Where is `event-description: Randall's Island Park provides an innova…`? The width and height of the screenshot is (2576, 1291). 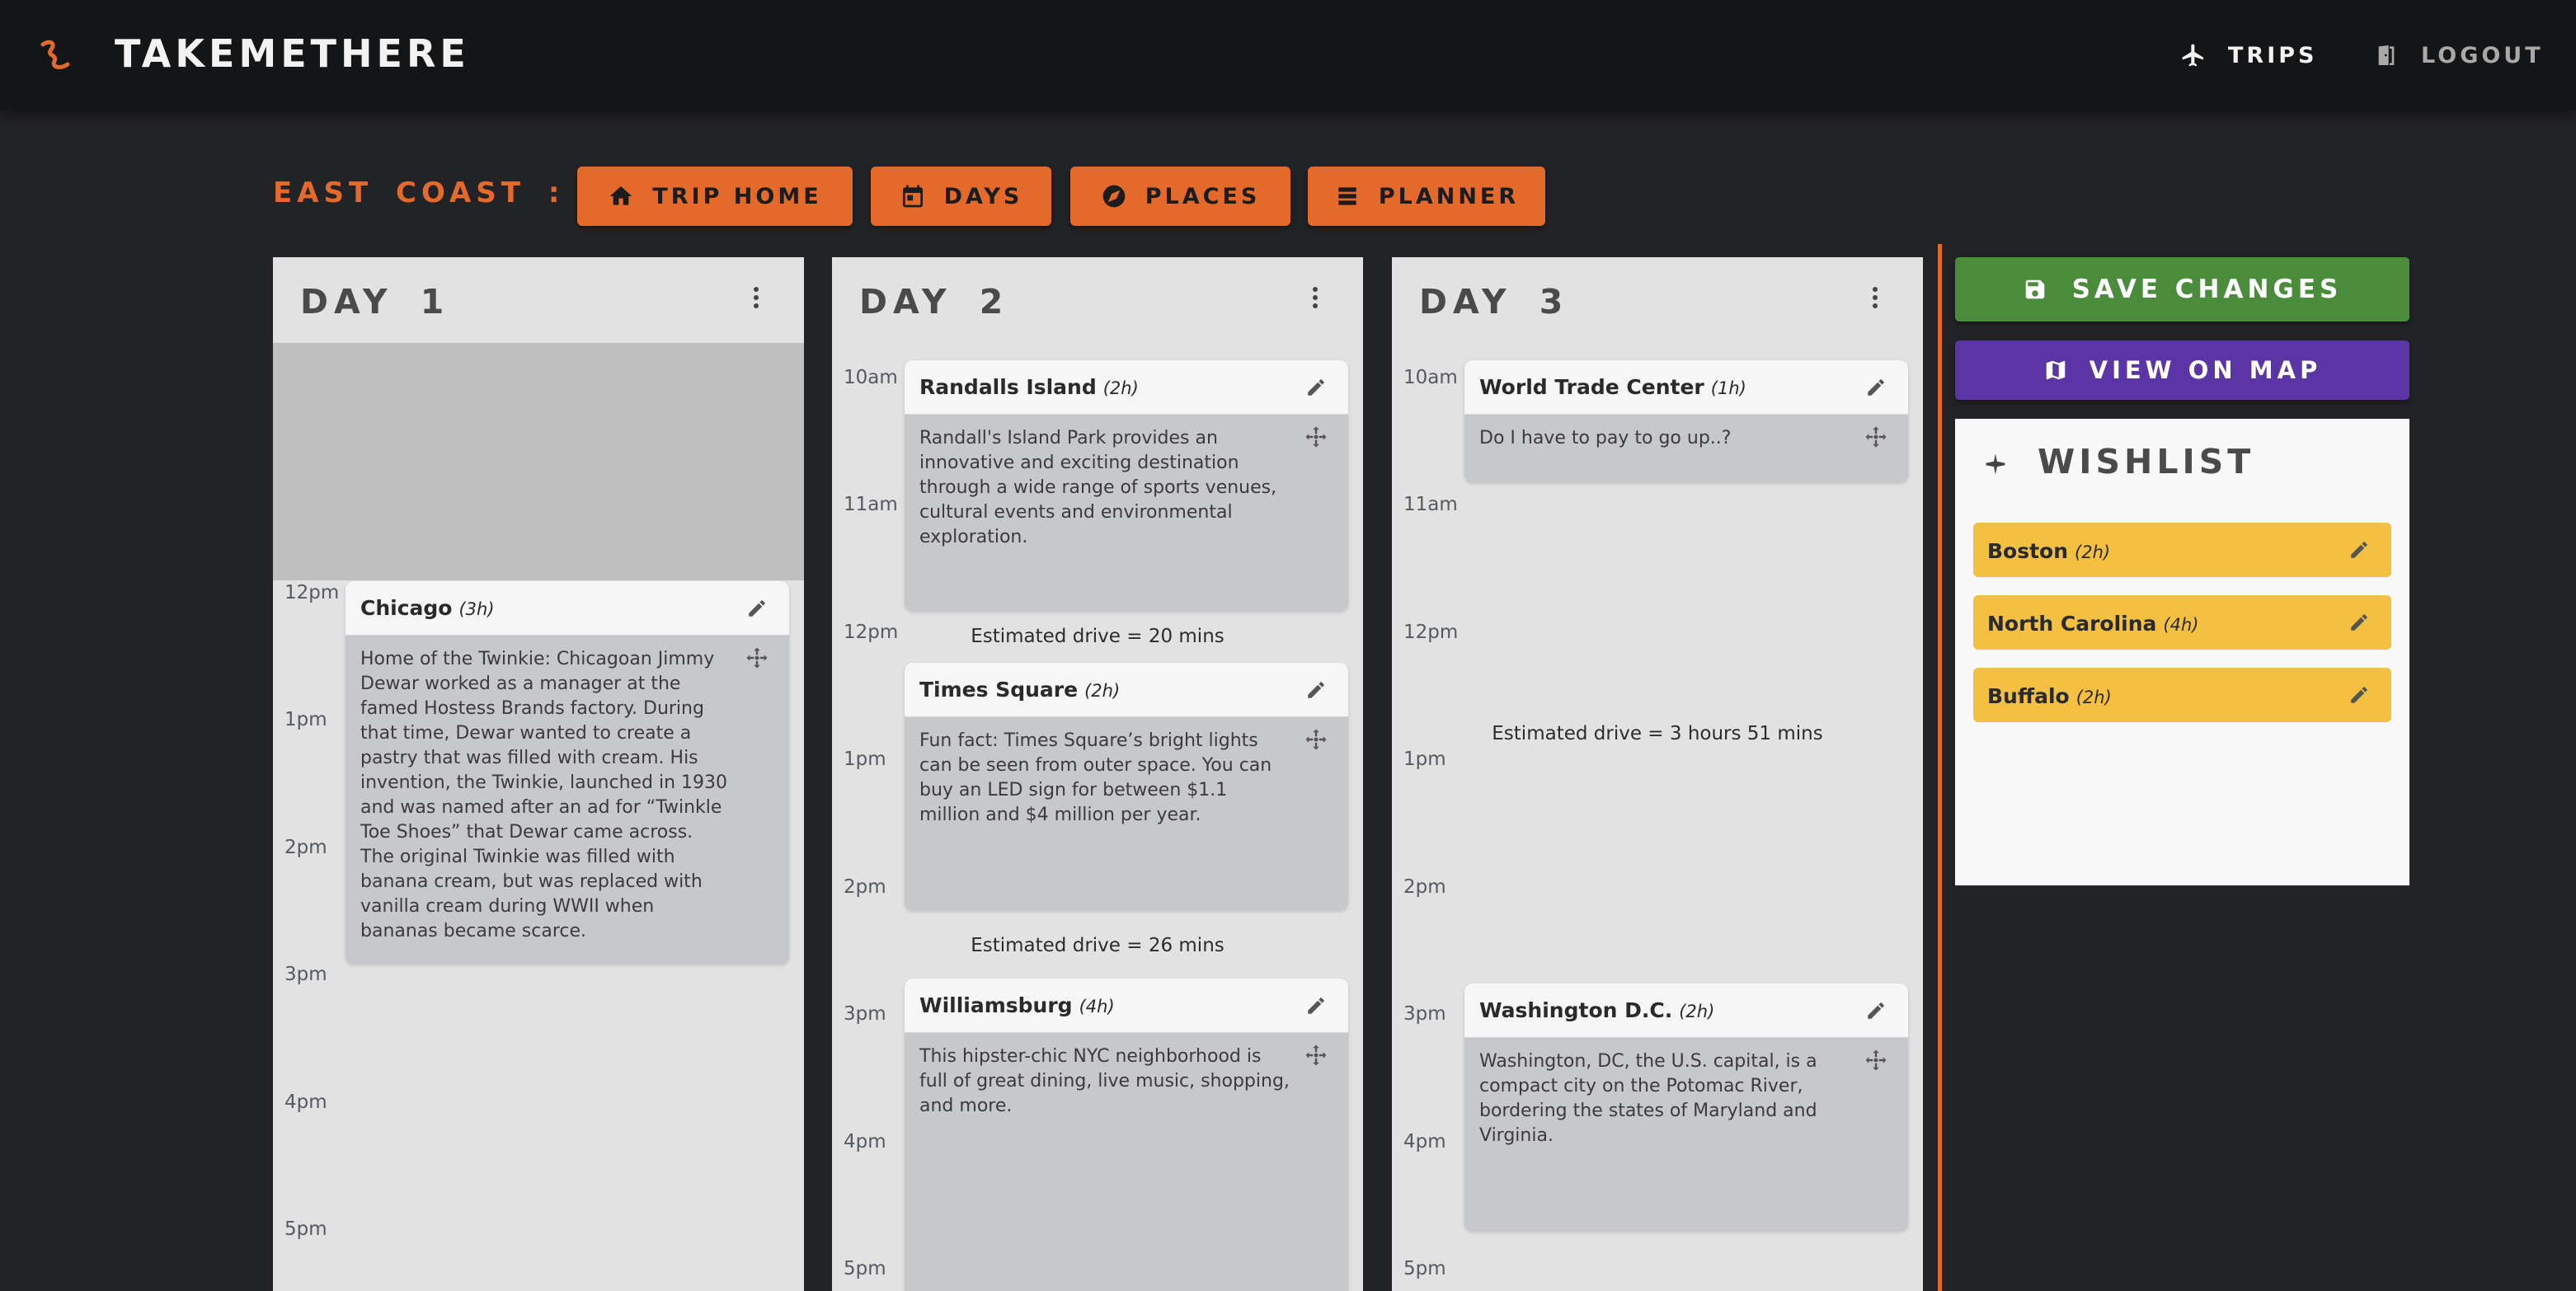
event-description: Randall's Island Park provides an innova… is located at coordinates (1098, 487).